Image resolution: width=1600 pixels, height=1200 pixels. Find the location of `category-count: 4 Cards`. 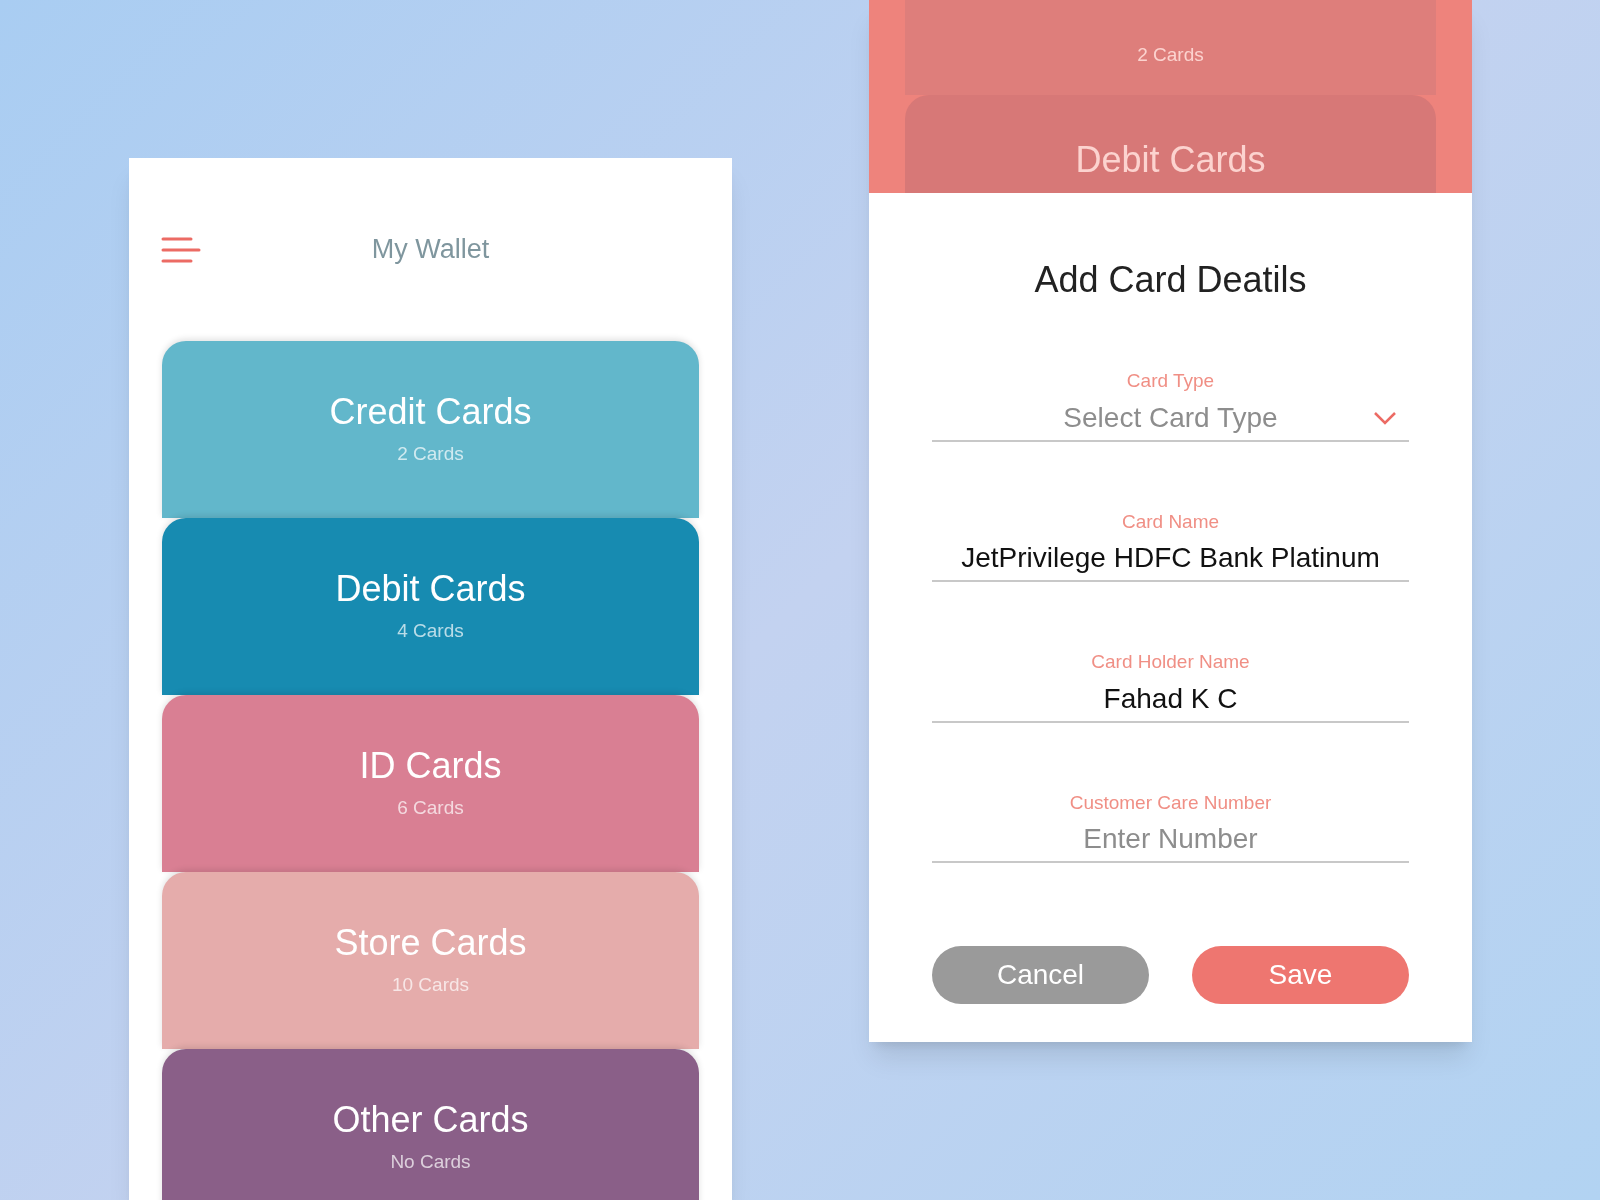

category-count: 4 Cards is located at coordinates (430, 631).